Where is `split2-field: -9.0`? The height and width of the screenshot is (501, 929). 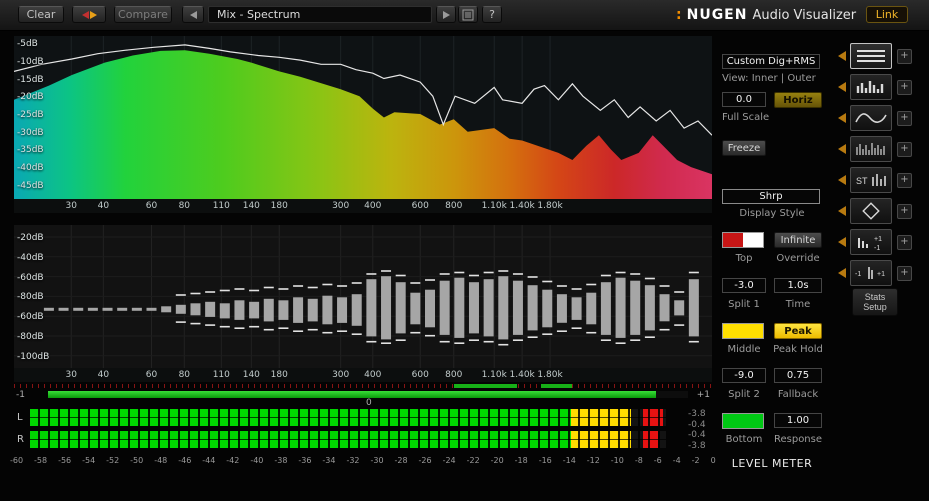
split2-field: -9.0 is located at coordinates (744, 375).